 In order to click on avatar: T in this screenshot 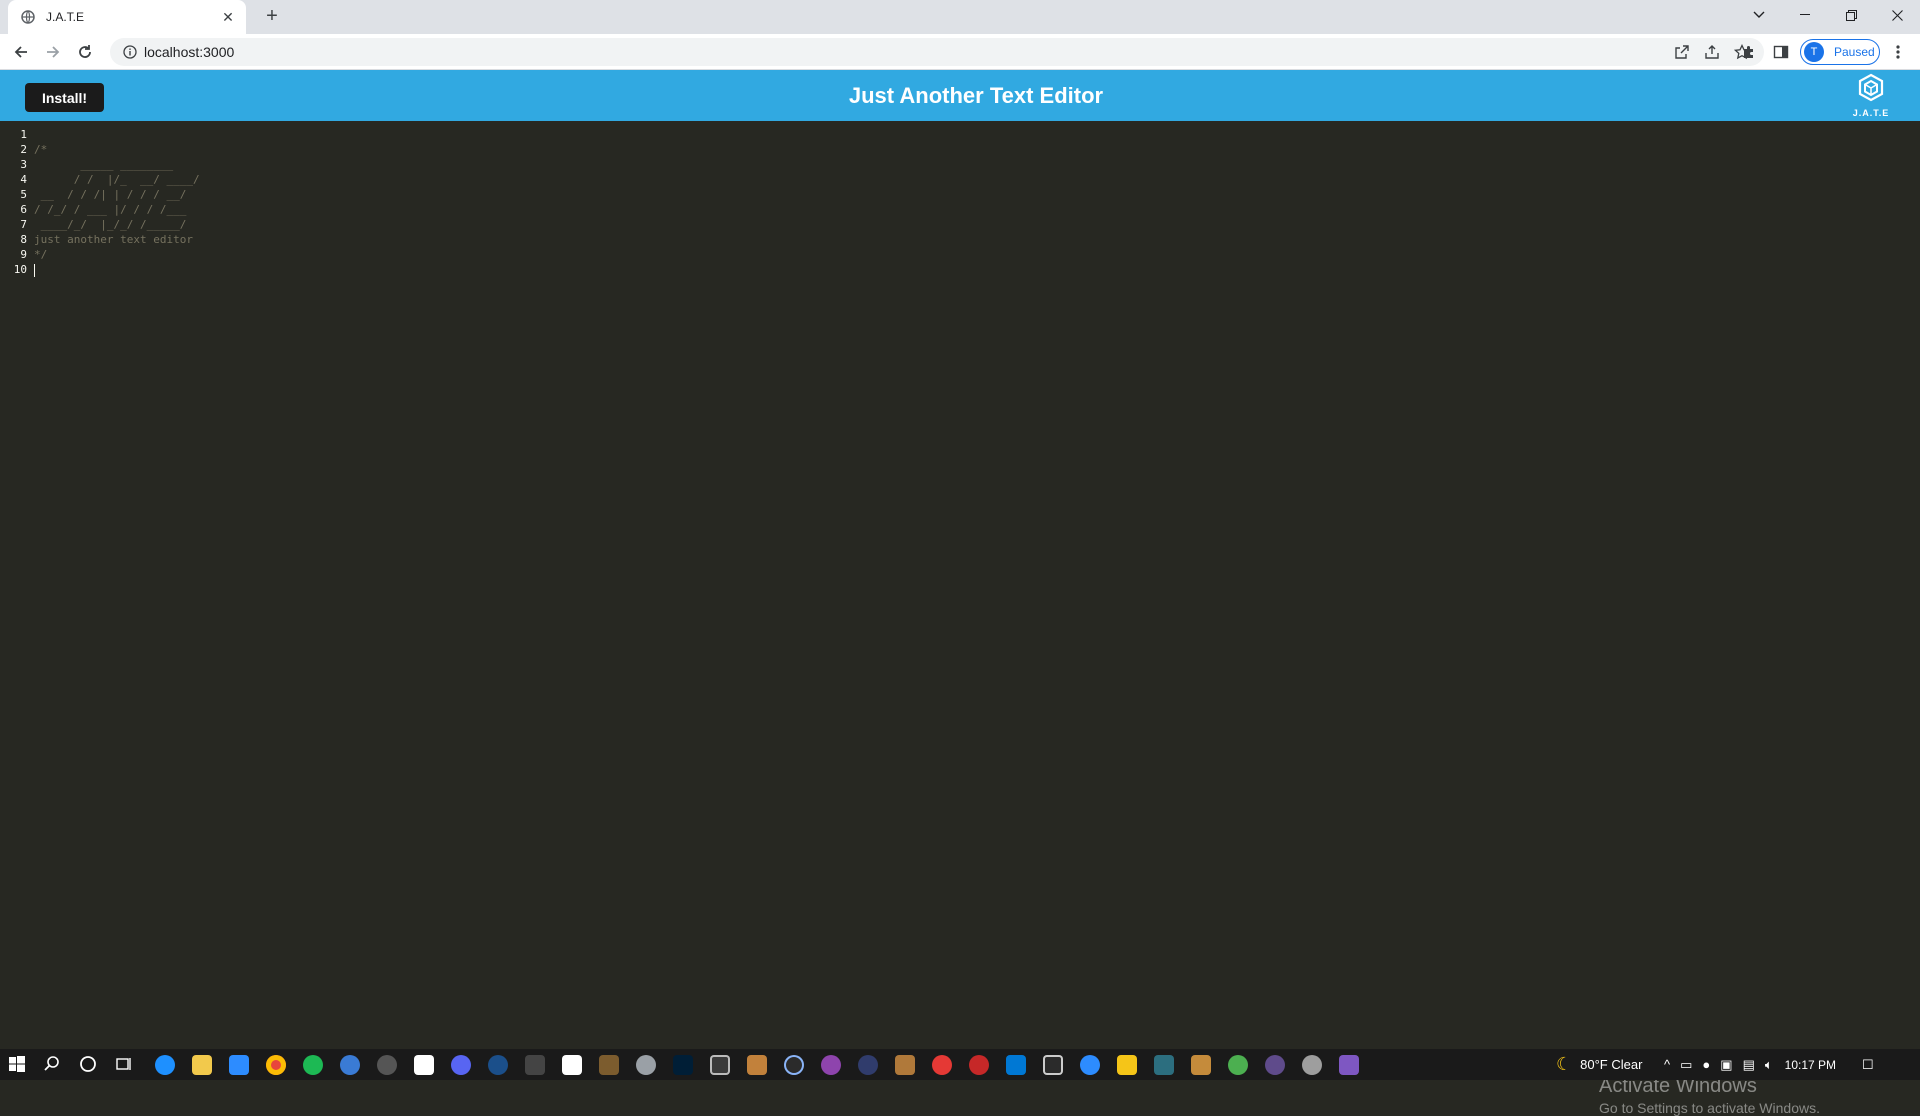, I will do `click(1814, 52)`.